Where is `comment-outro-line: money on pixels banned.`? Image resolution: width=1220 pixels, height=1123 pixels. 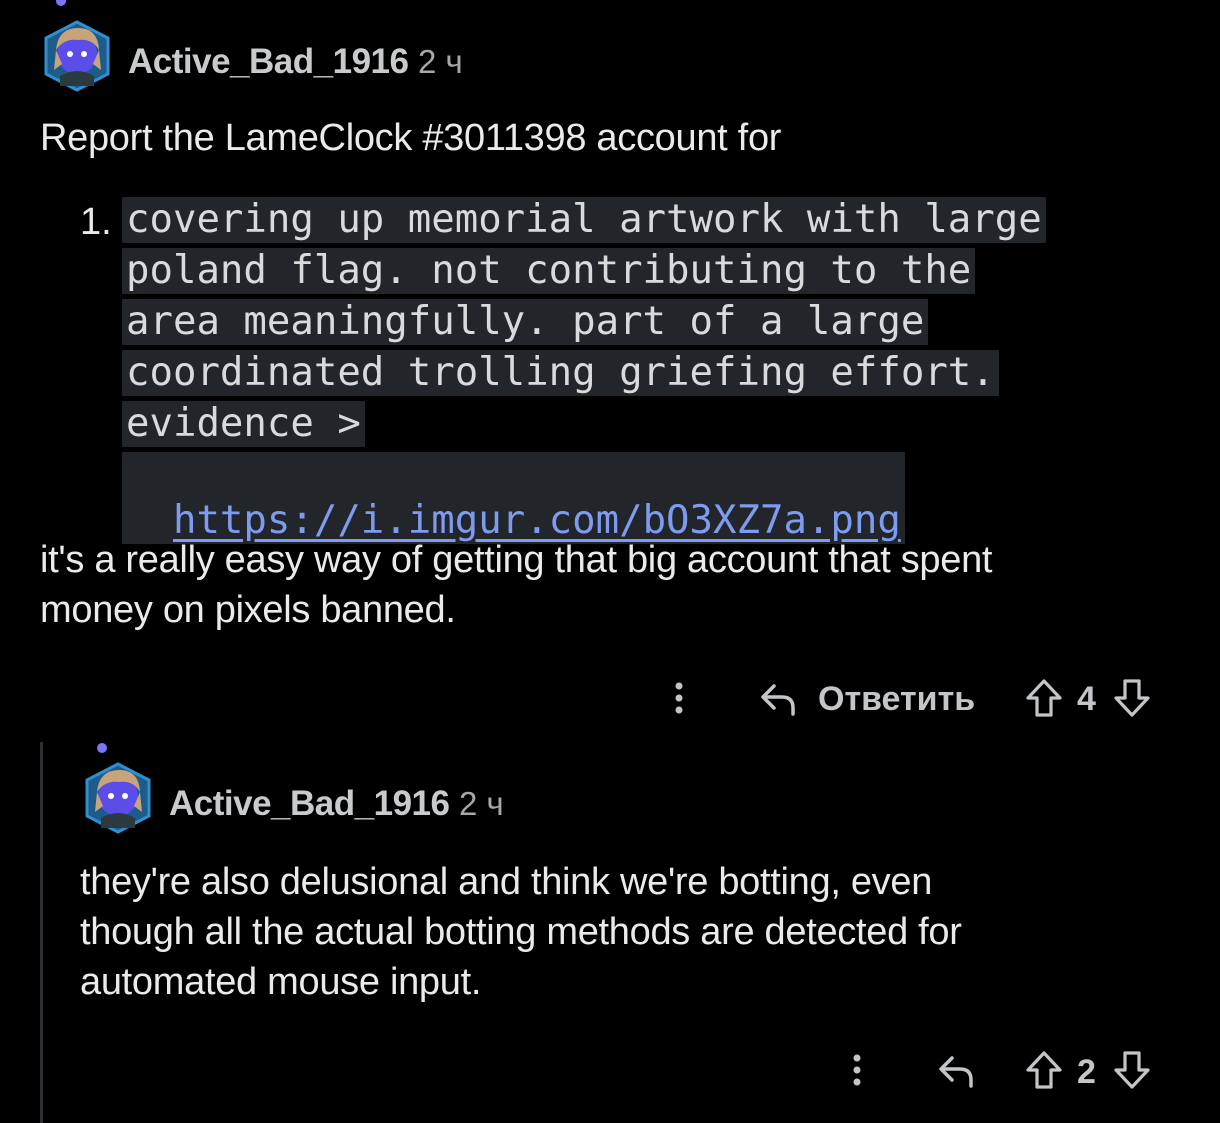
comment-outro-line: money on pixels banned. is located at coordinates (248, 610).